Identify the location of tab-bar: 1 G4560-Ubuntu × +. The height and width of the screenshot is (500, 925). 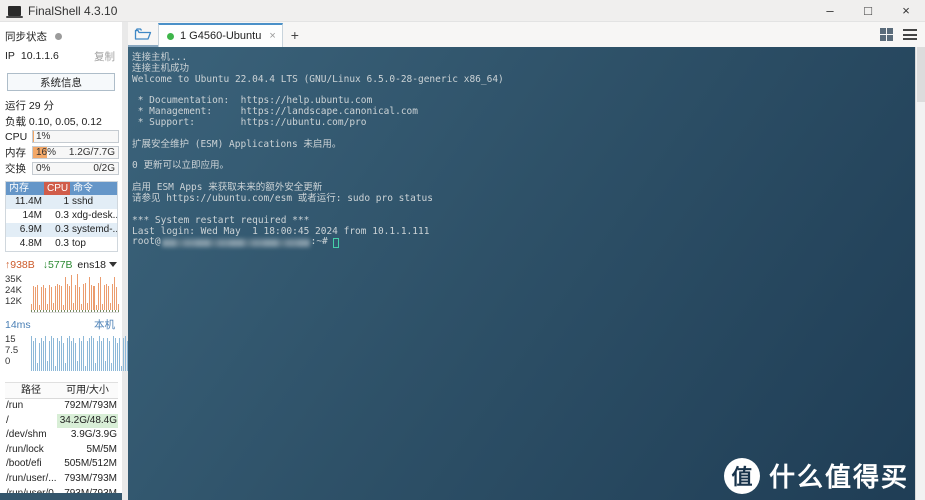
(526, 34).